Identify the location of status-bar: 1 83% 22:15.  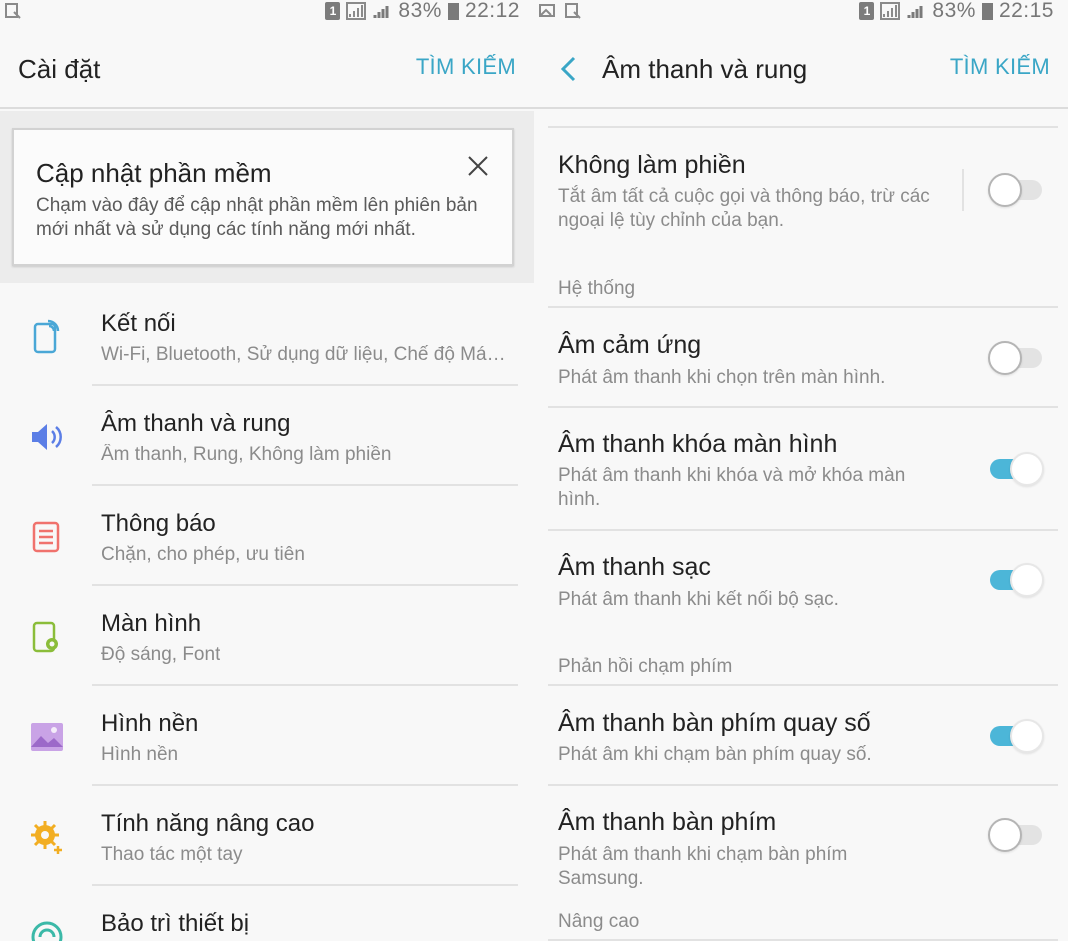
(801, 12).